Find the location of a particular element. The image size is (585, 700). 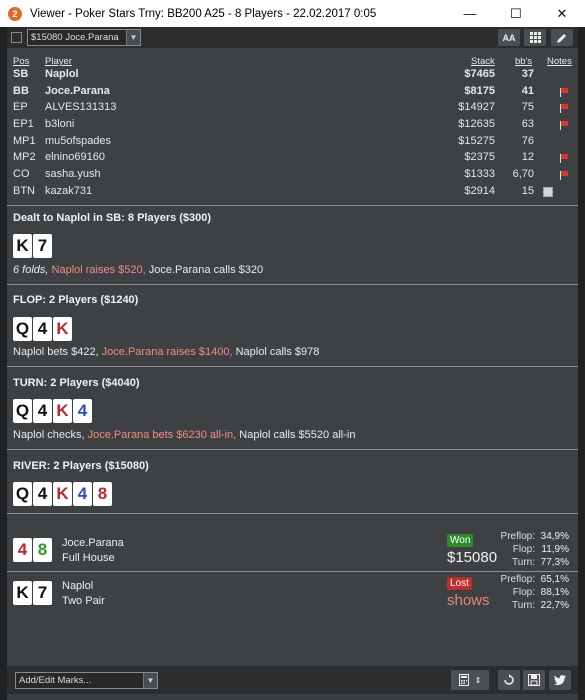

header-pos: Pos is located at coordinates (21, 61).